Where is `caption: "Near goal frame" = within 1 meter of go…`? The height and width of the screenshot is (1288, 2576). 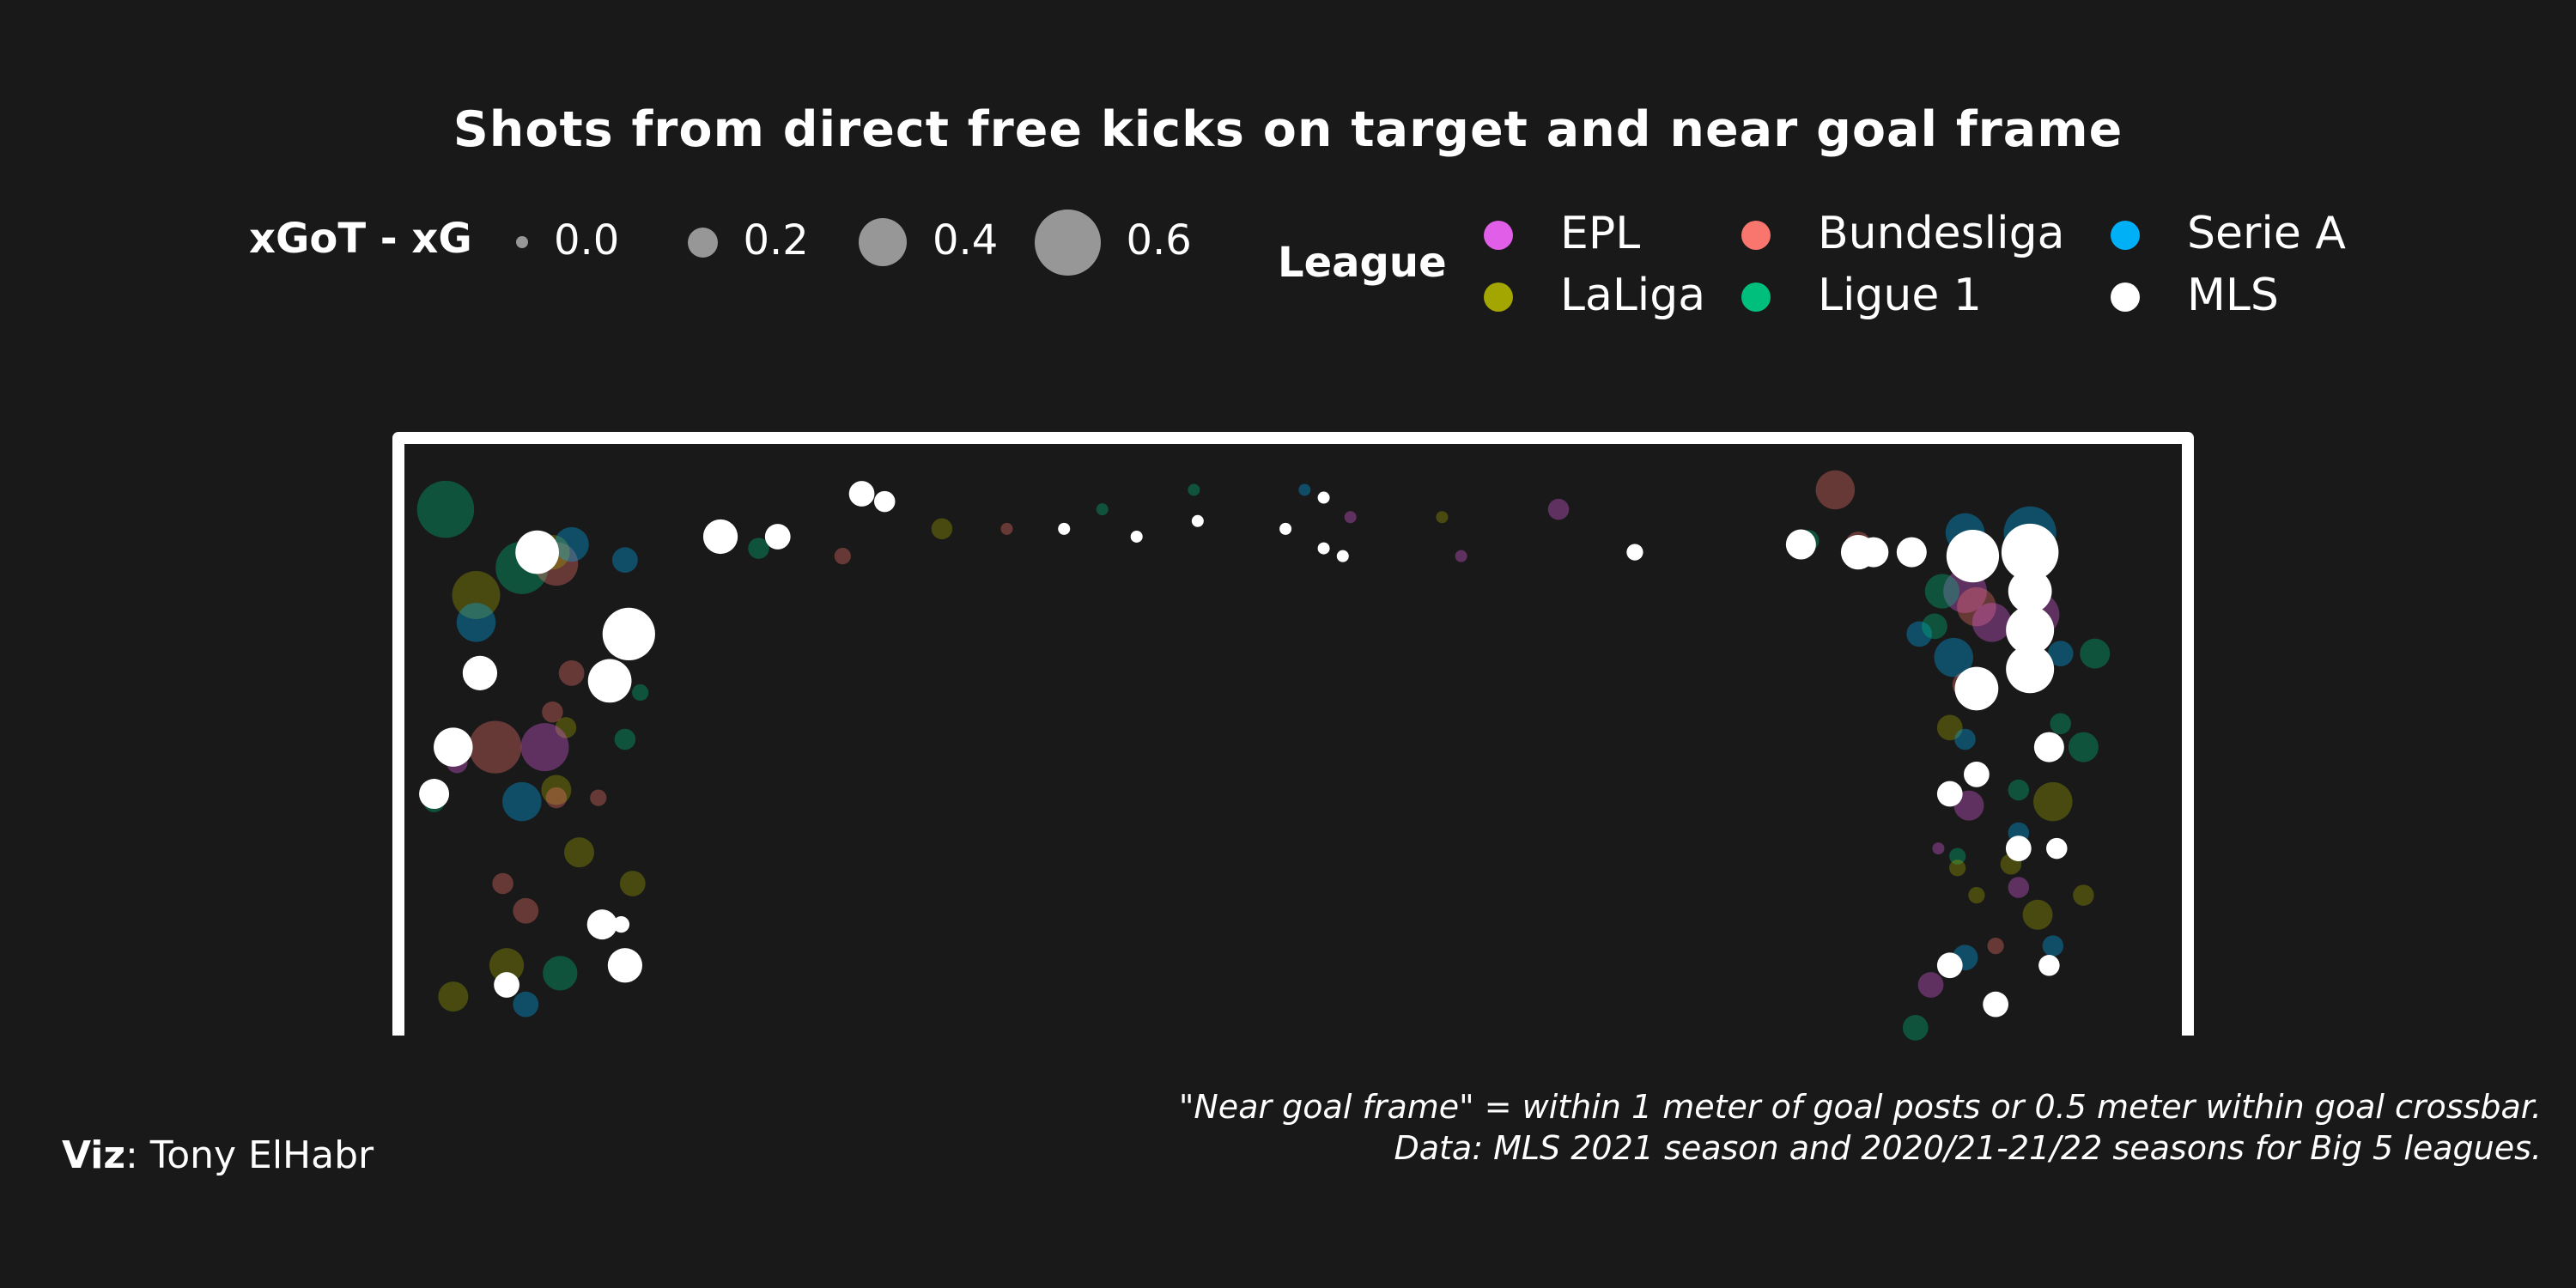 caption: "Near goal frame" = within 1 meter of go… is located at coordinates (1683, 1127).